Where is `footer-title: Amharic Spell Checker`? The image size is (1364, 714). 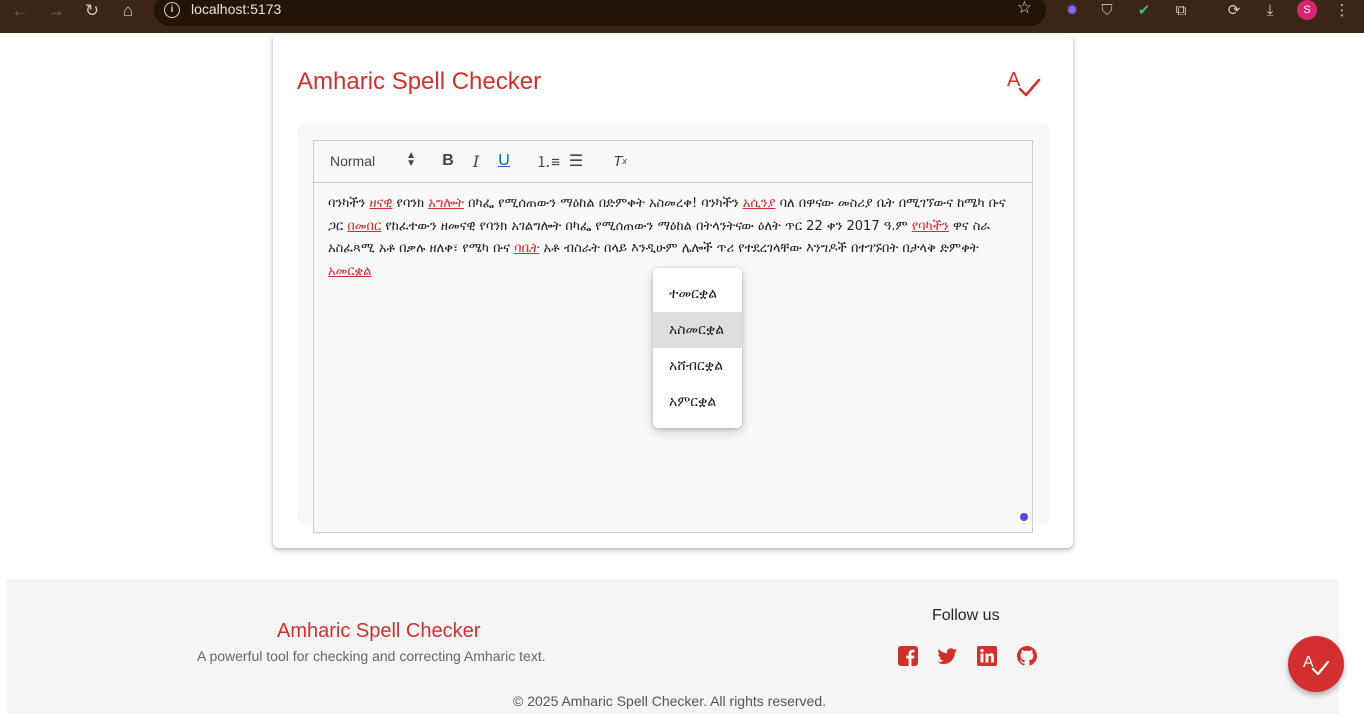
footer-title: Amharic Spell Checker is located at coordinates (379, 631).